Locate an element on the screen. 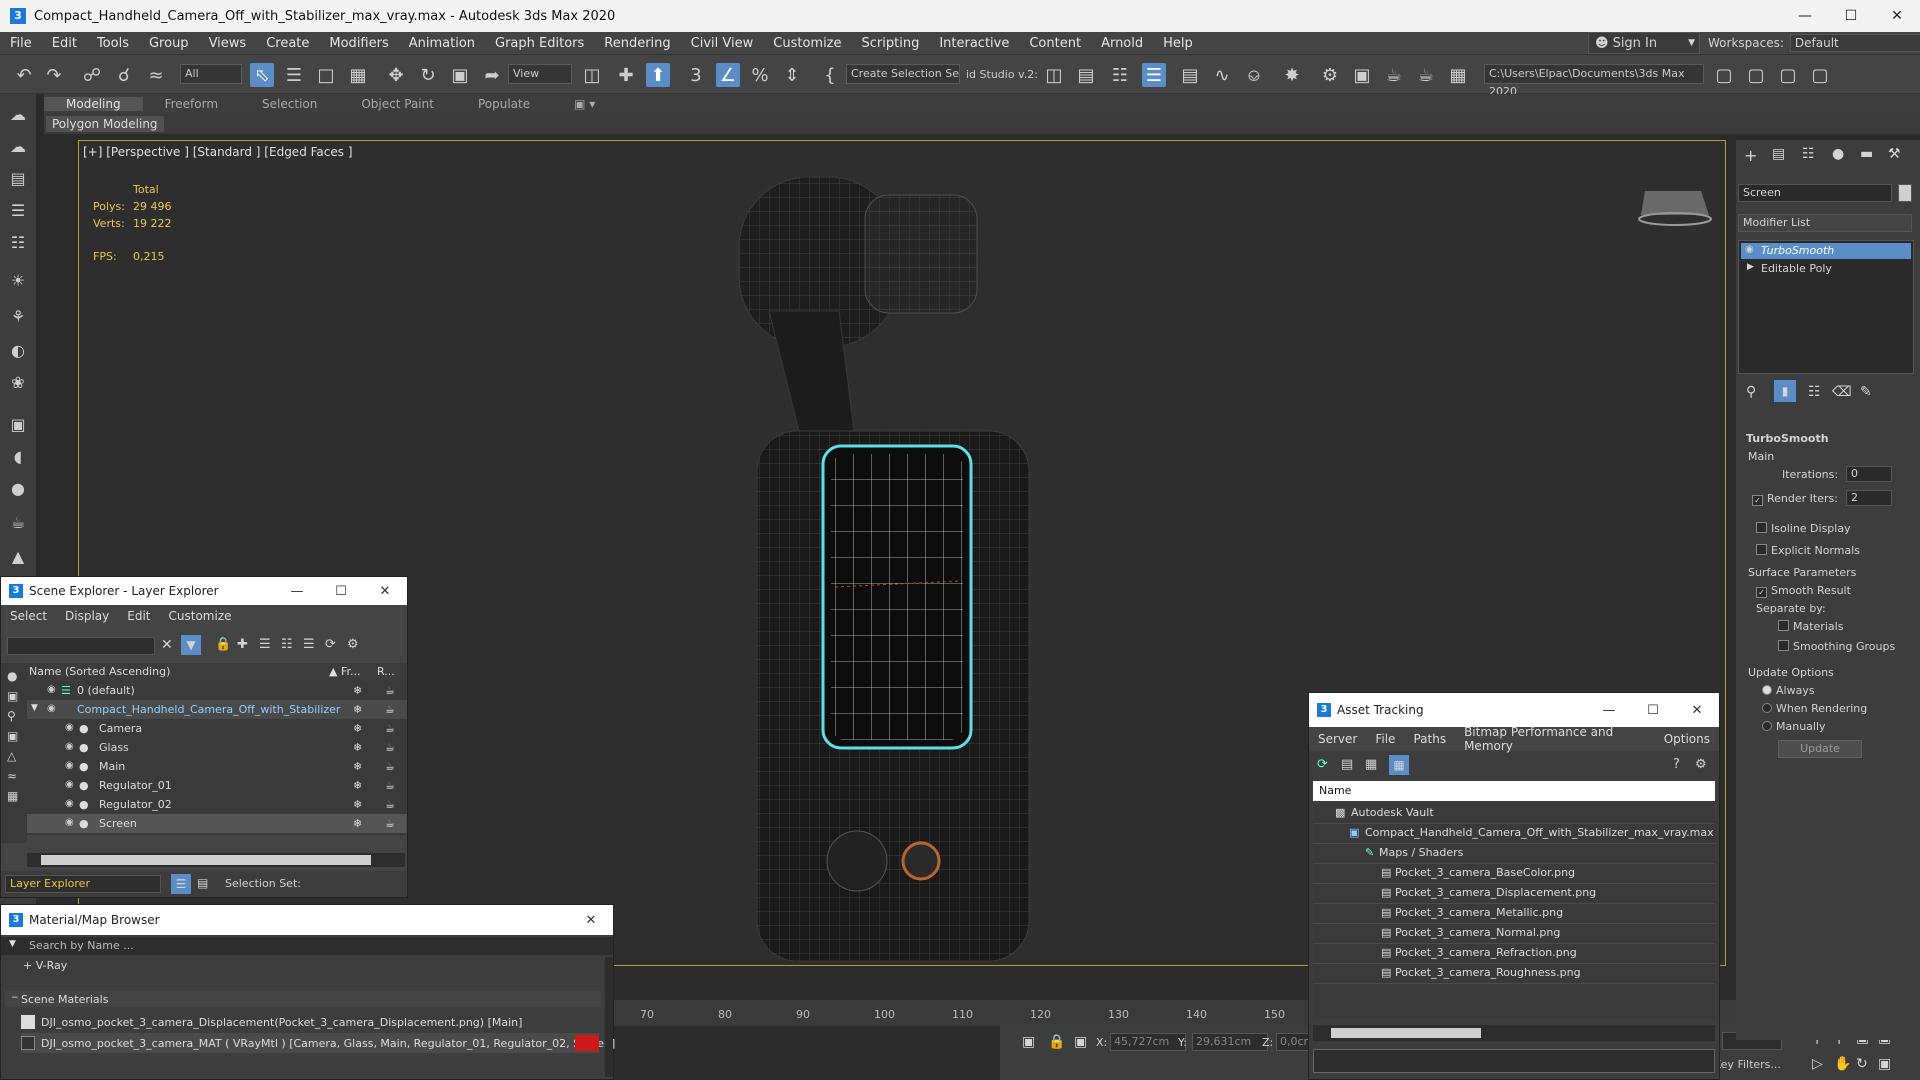 This screenshot has height=1080, width=1920. smooth-result-checkbox: ✓ is located at coordinates (1761, 592).